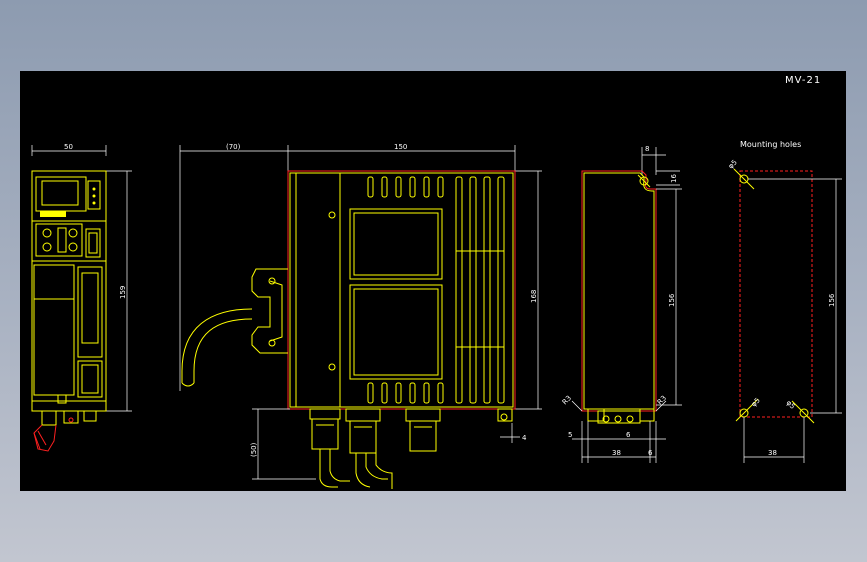 The height and width of the screenshot is (562, 867). Describe the element at coordinates (68, 147) in the screenshot. I see `front-width-dim: 50` at that location.